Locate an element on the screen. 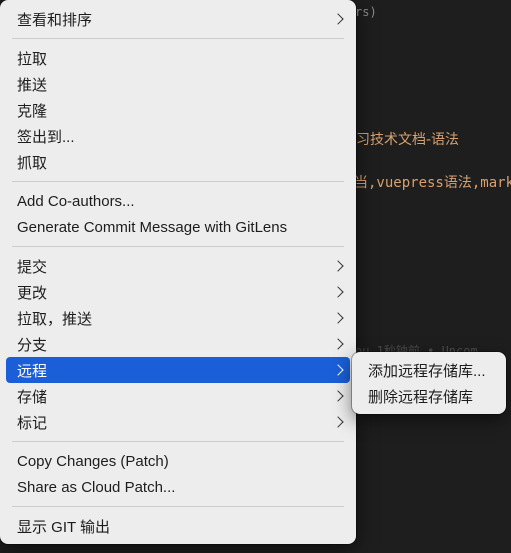 The image size is (511, 553). menu-item-branch: 分支 is located at coordinates (178, 344).